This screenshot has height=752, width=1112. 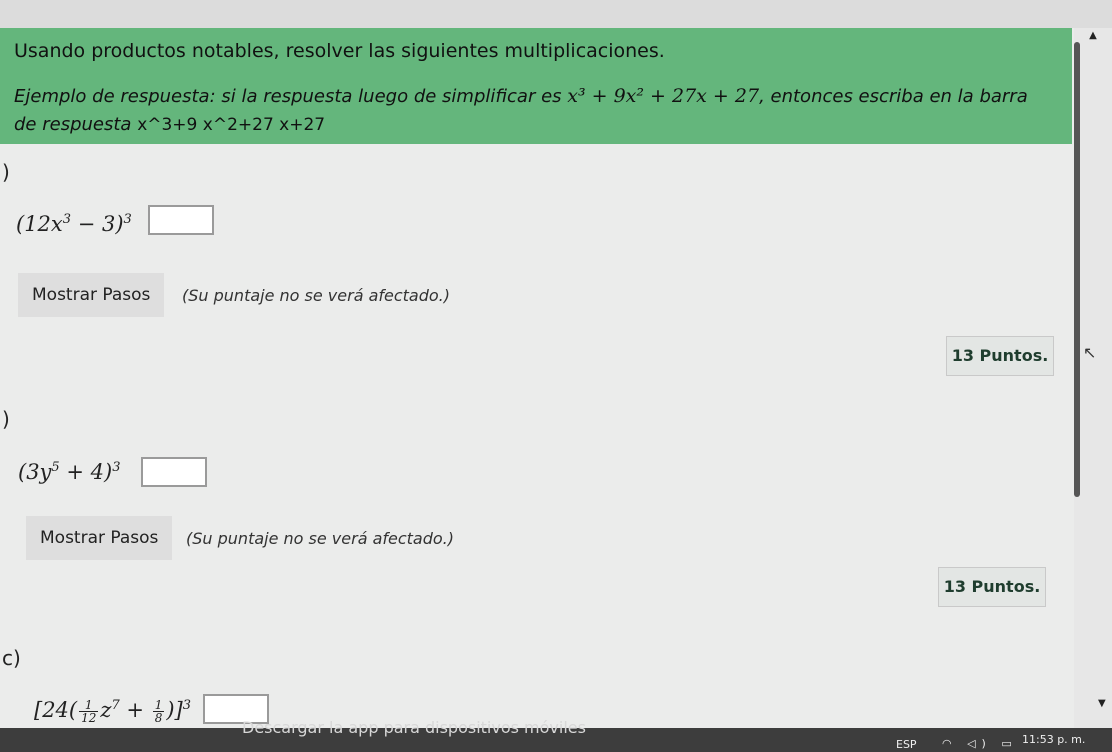 I want to click on scroll-down-arrow-icon: ▼, so click(x=1102, y=703).